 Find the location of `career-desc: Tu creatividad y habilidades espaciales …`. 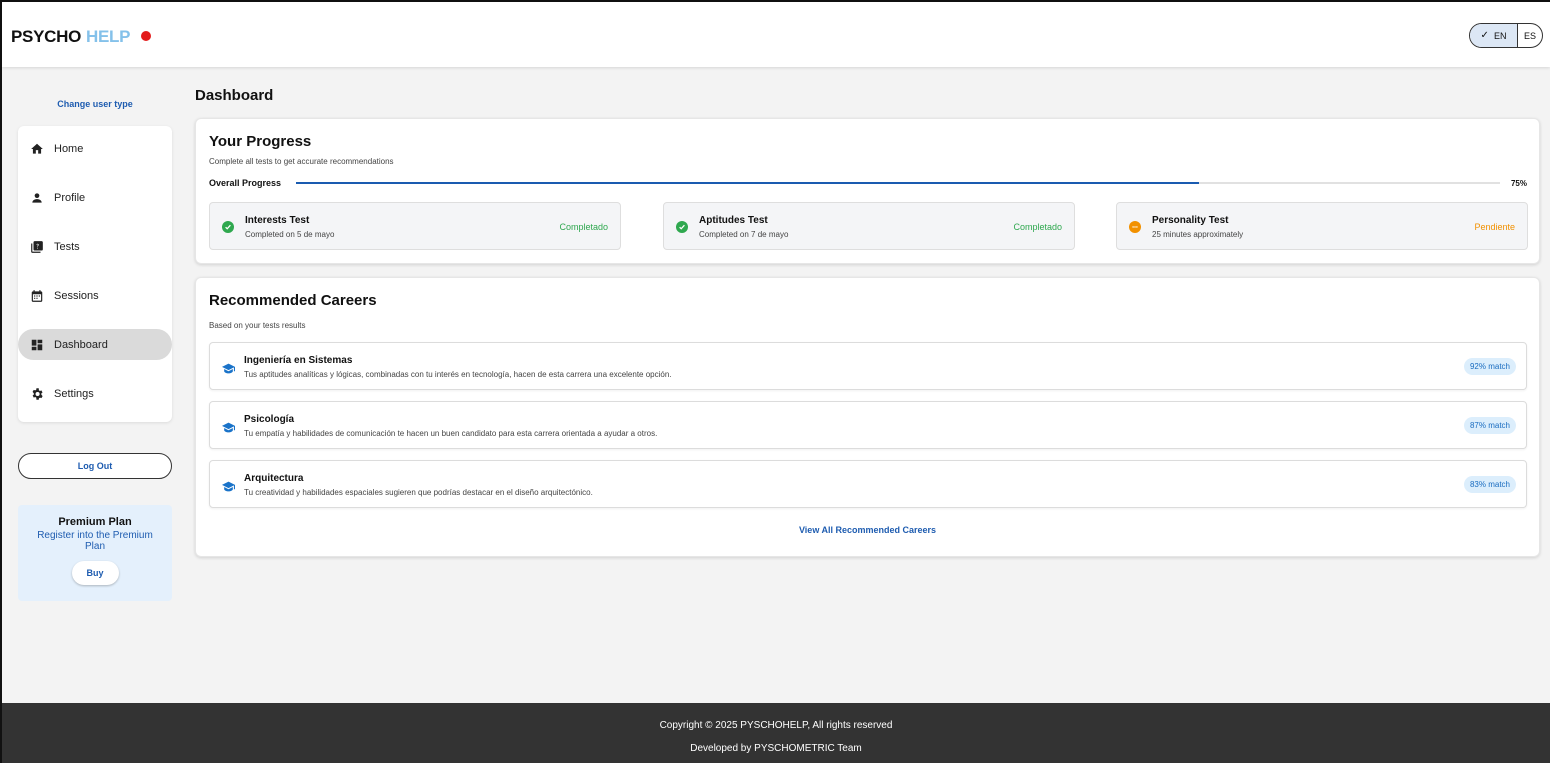

career-desc: Tu creatividad y habilidades espaciales … is located at coordinates (418, 492).